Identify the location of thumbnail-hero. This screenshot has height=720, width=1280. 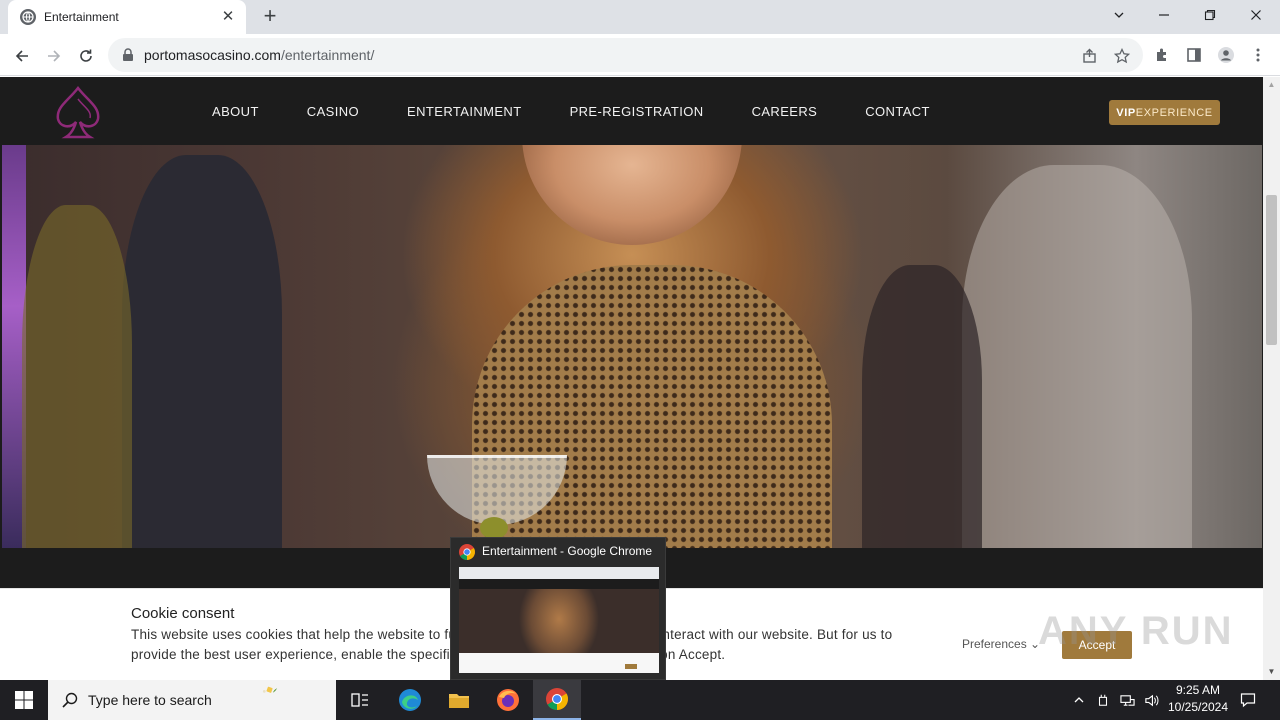
(559, 621).